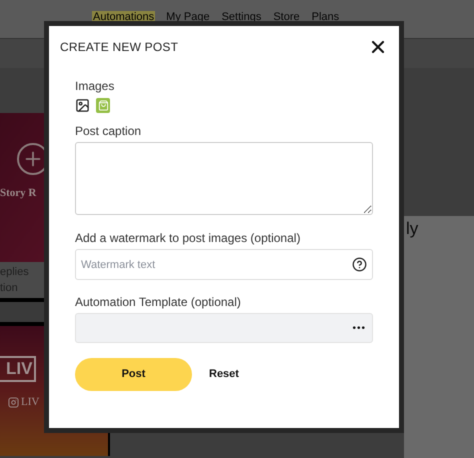  I want to click on card-handle: LIV, so click(30, 402).